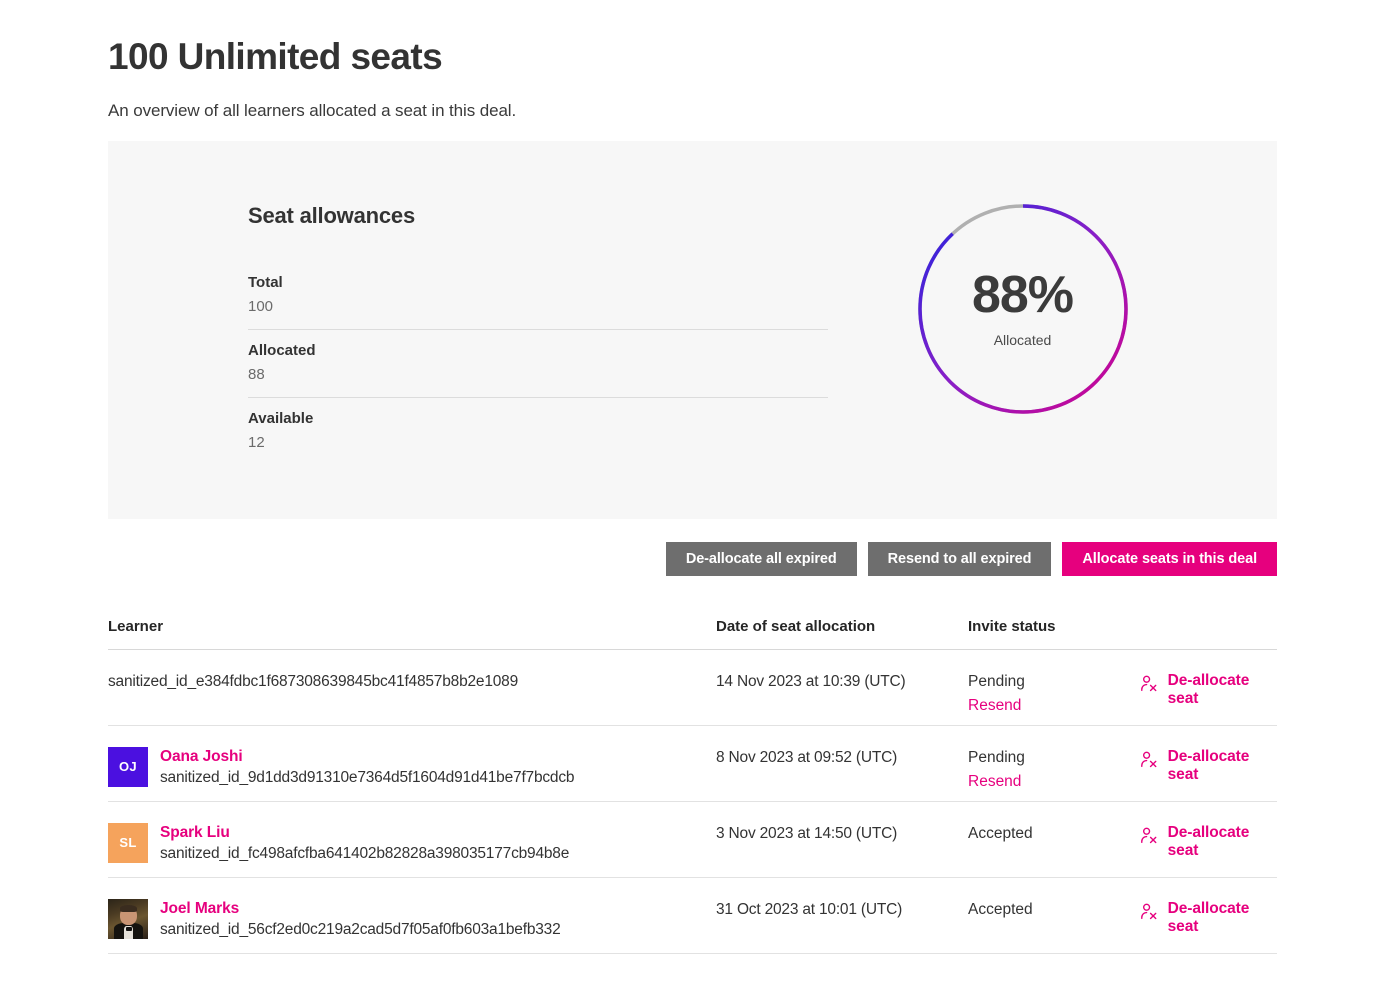  Describe the element at coordinates (1022, 295) in the screenshot. I see `donut-percent: 88%` at that location.